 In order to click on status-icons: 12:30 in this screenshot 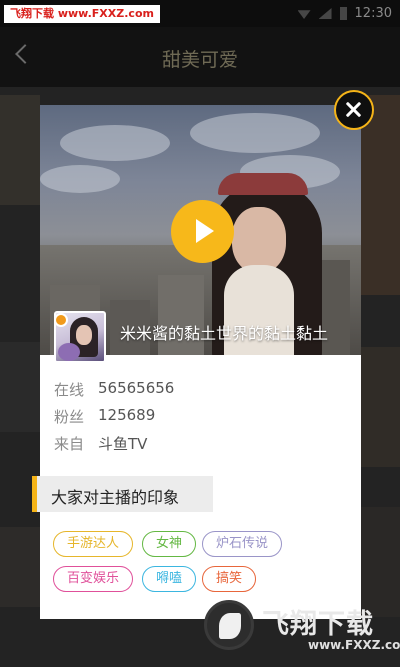, I will do `click(344, 13)`.